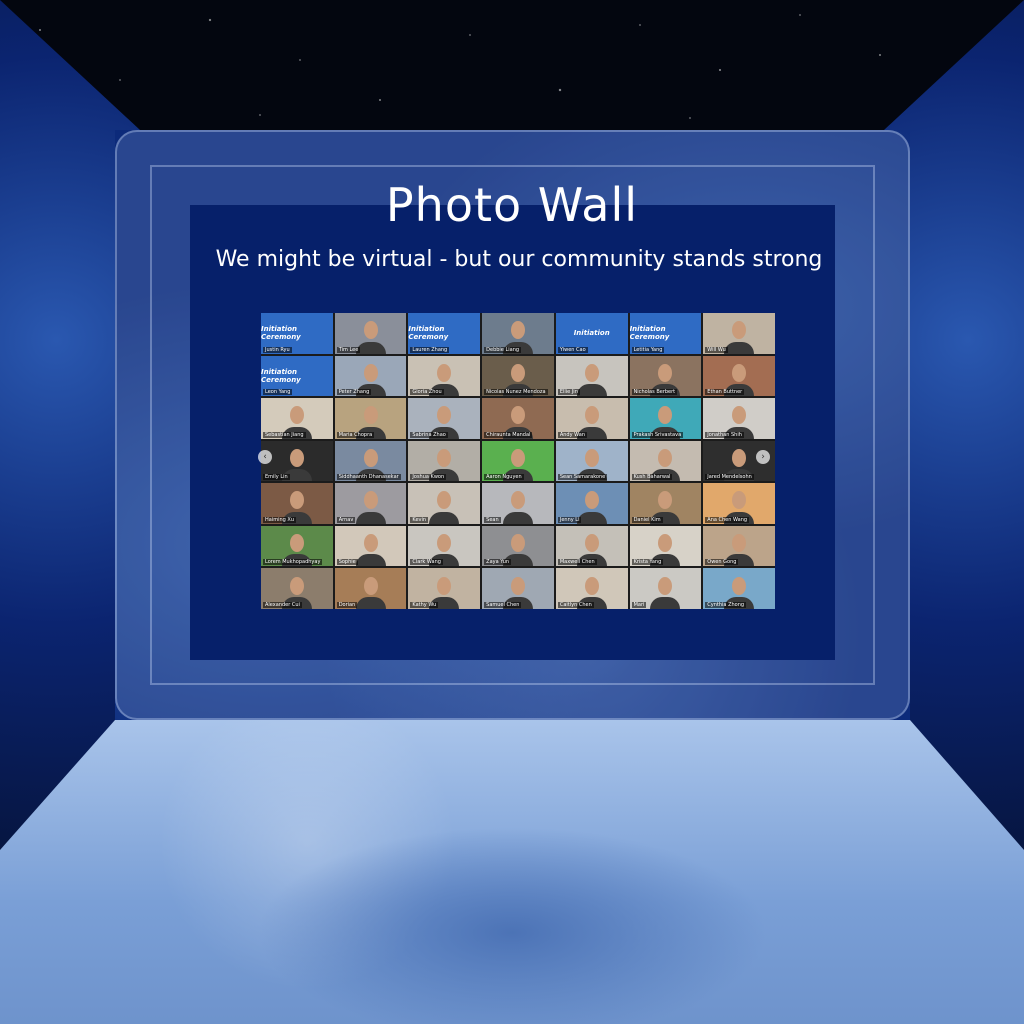 This screenshot has width=1024, height=1024. Describe the element at coordinates (370, 376) in the screenshot. I see `video-tile: Peter Zhang` at that location.